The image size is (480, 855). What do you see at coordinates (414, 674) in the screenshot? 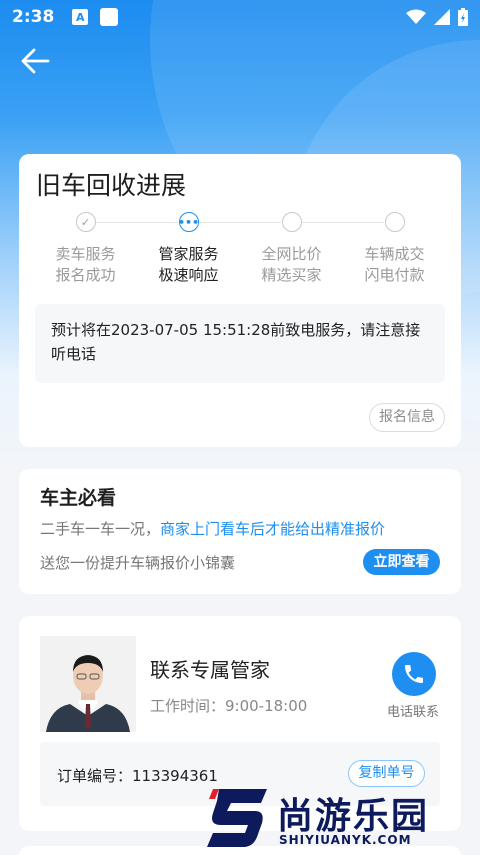
I see `phone-icon` at bounding box center [414, 674].